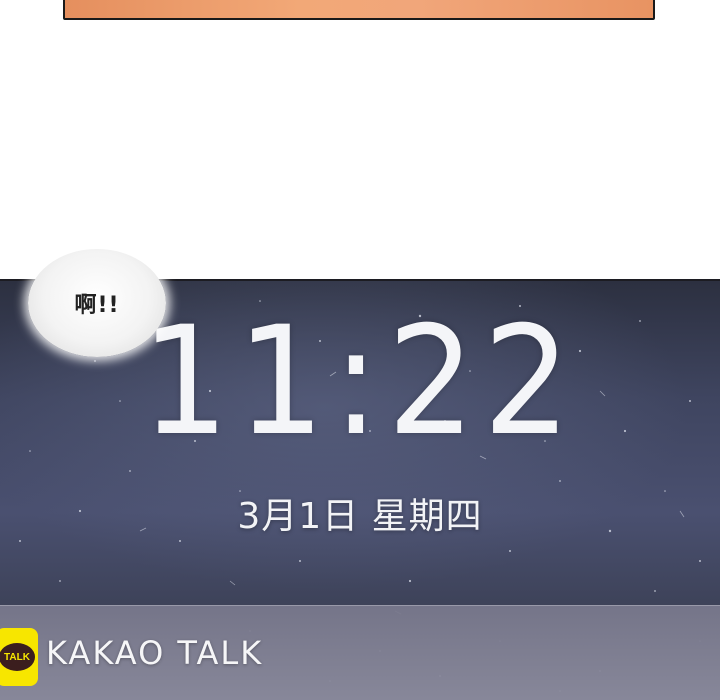  What do you see at coordinates (360, 516) in the screenshot?
I see `lockscreen-date: 3月1日 星期四` at bounding box center [360, 516].